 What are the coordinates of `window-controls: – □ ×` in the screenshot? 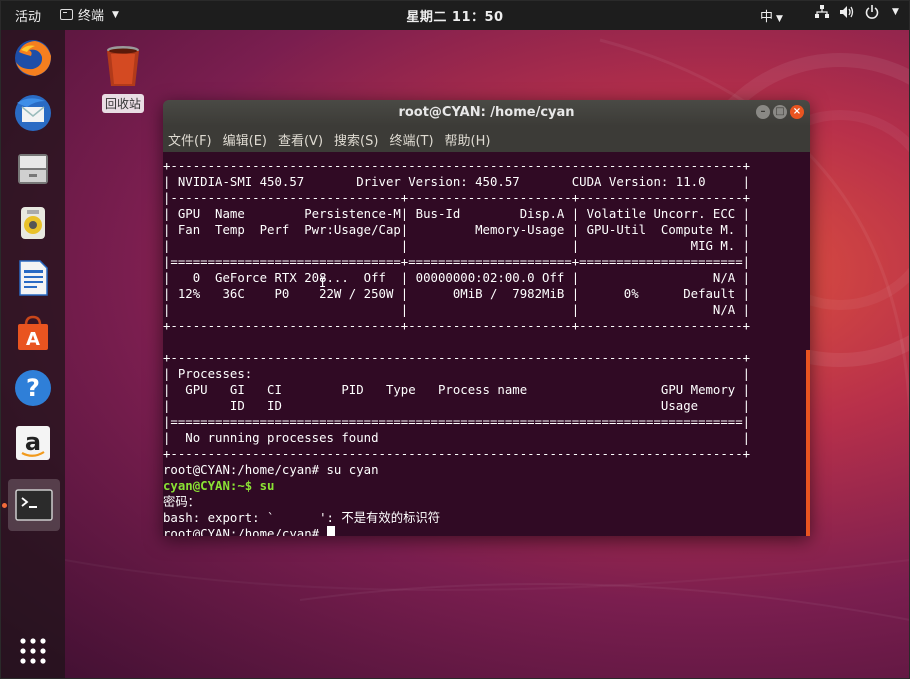 It's located at (780, 112).